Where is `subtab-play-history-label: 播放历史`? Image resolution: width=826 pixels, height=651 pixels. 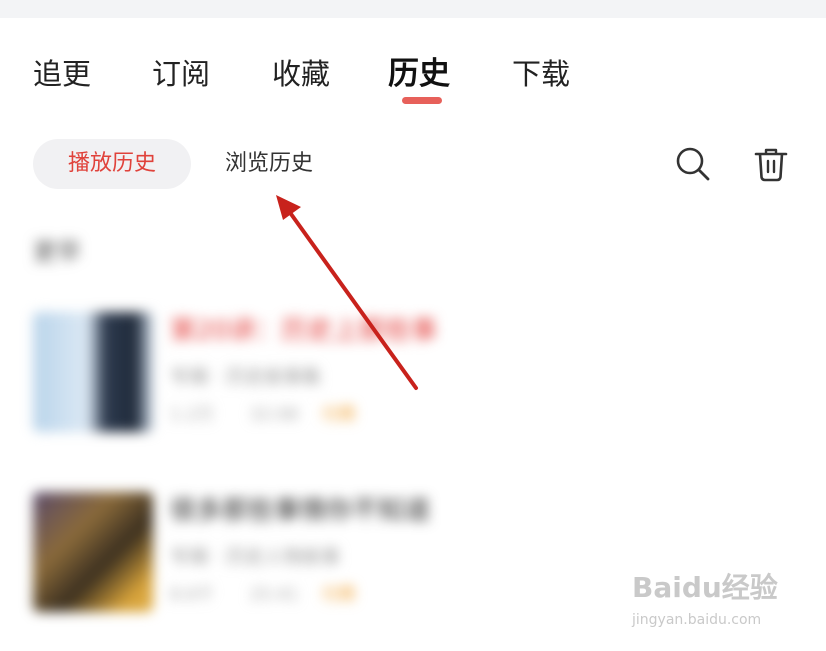
subtab-play-history-label: 播放历史 is located at coordinates (111, 163).